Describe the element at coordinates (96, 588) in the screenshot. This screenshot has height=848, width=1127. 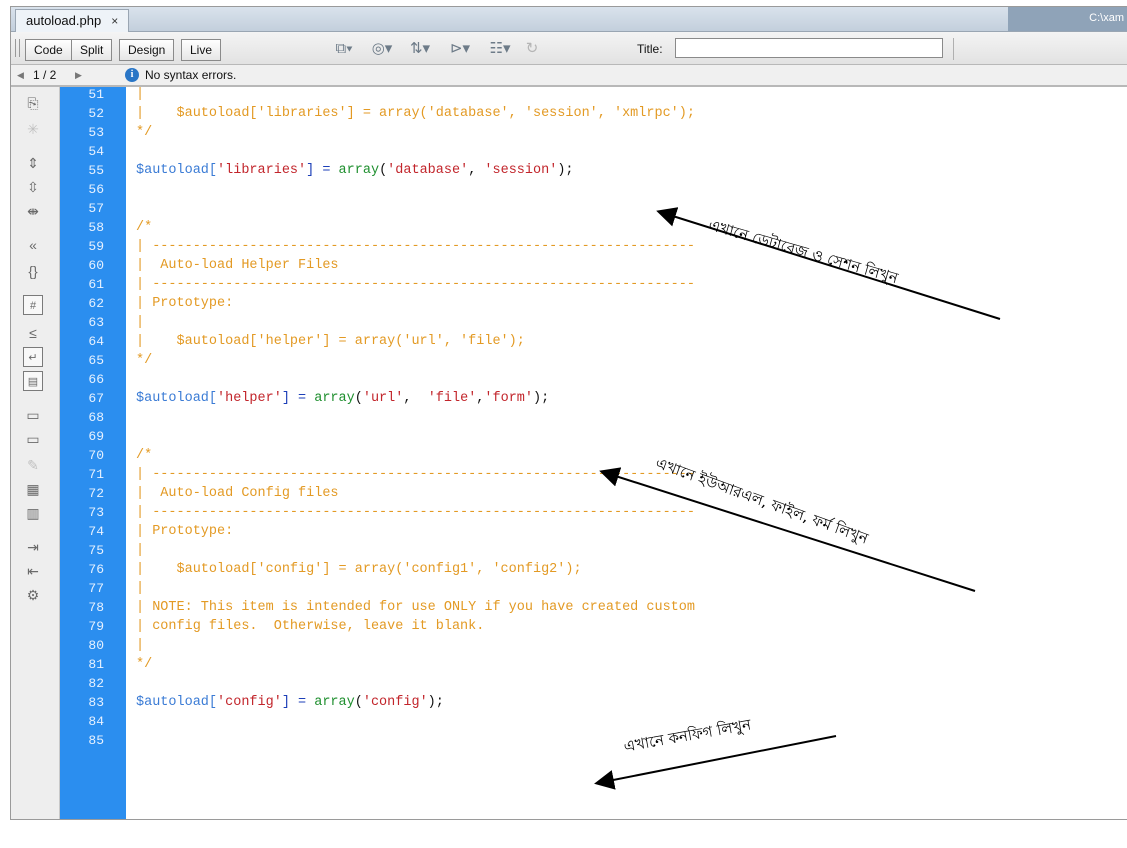
I see `line-number: 77` at that location.